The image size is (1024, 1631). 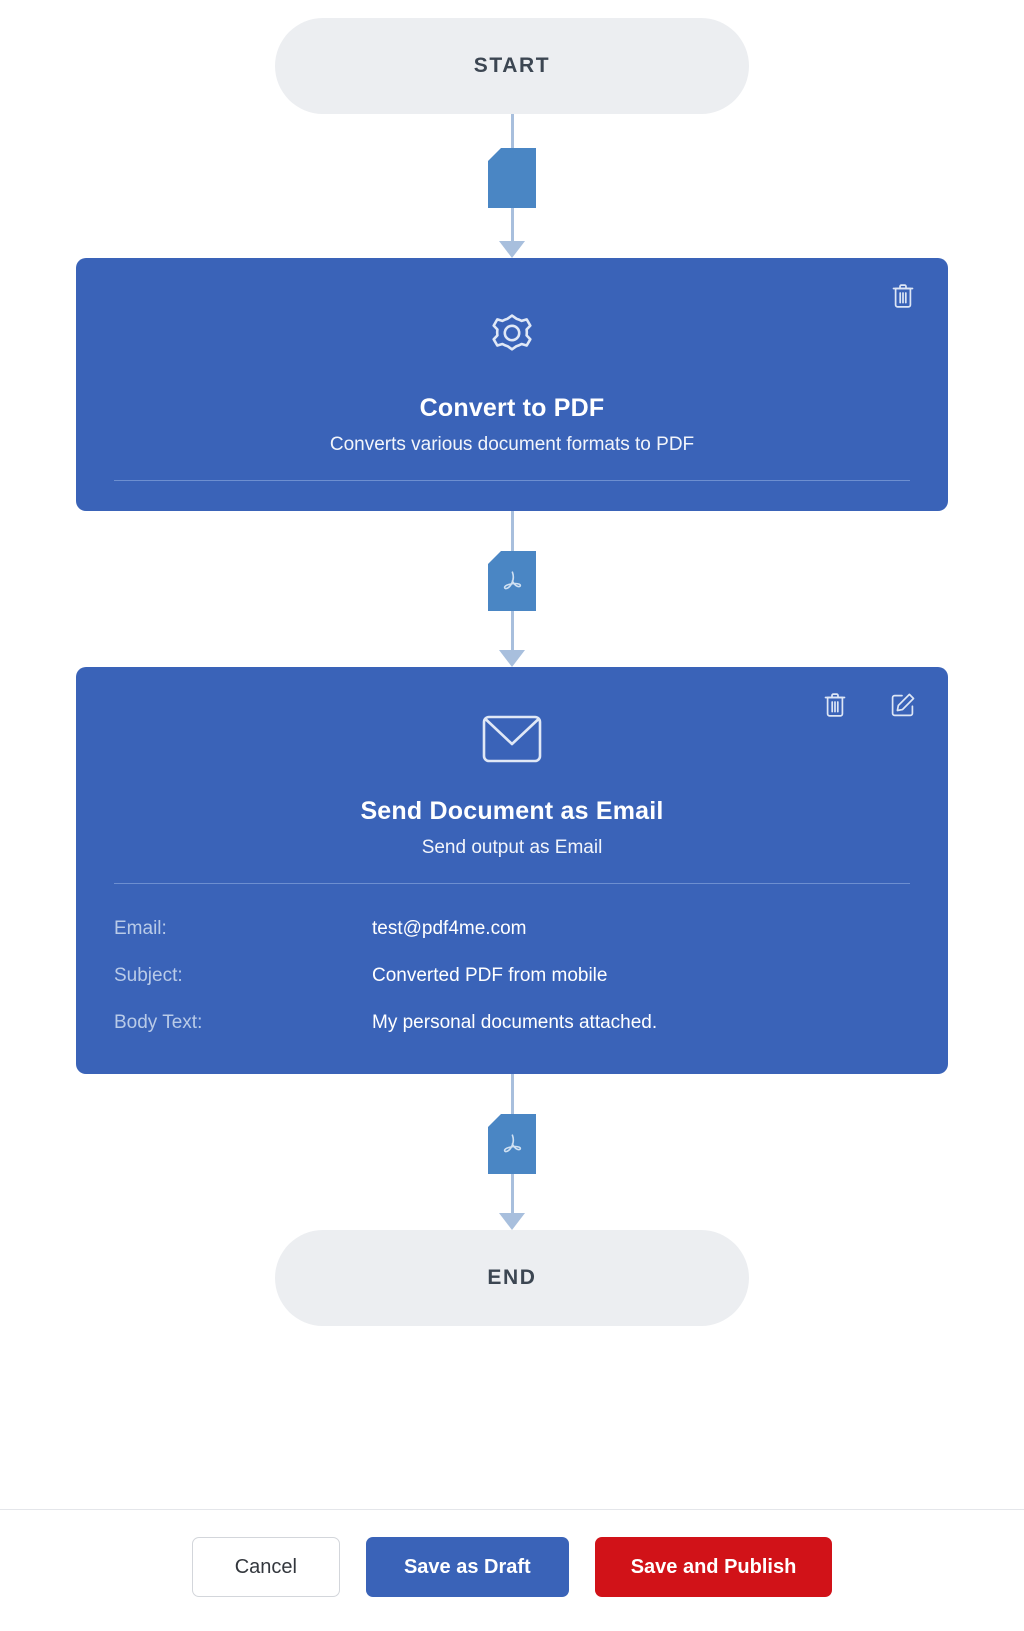 What do you see at coordinates (512, 444) in the screenshot?
I see `step-subtitle: Converts various document formats to PDF` at bounding box center [512, 444].